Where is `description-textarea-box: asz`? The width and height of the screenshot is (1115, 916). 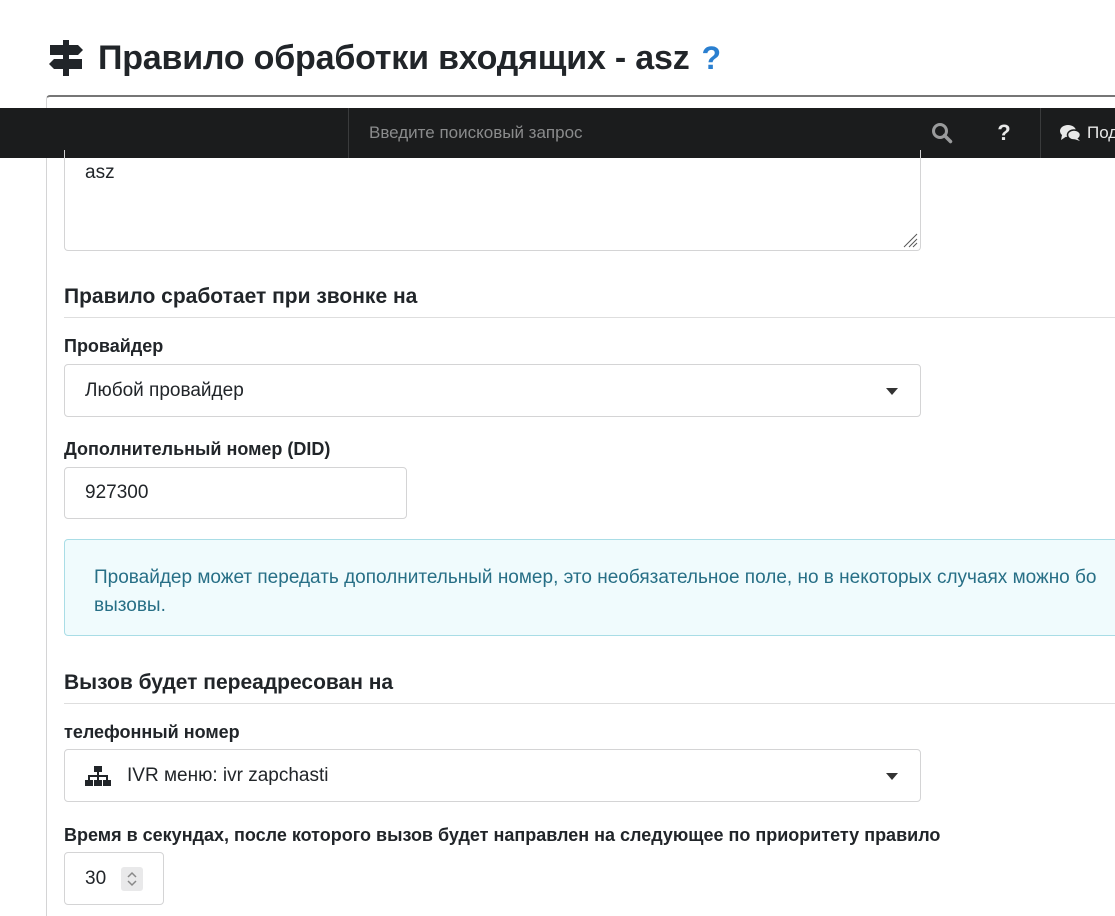 description-textarea-box: asz is located at coordinates (492, 200).